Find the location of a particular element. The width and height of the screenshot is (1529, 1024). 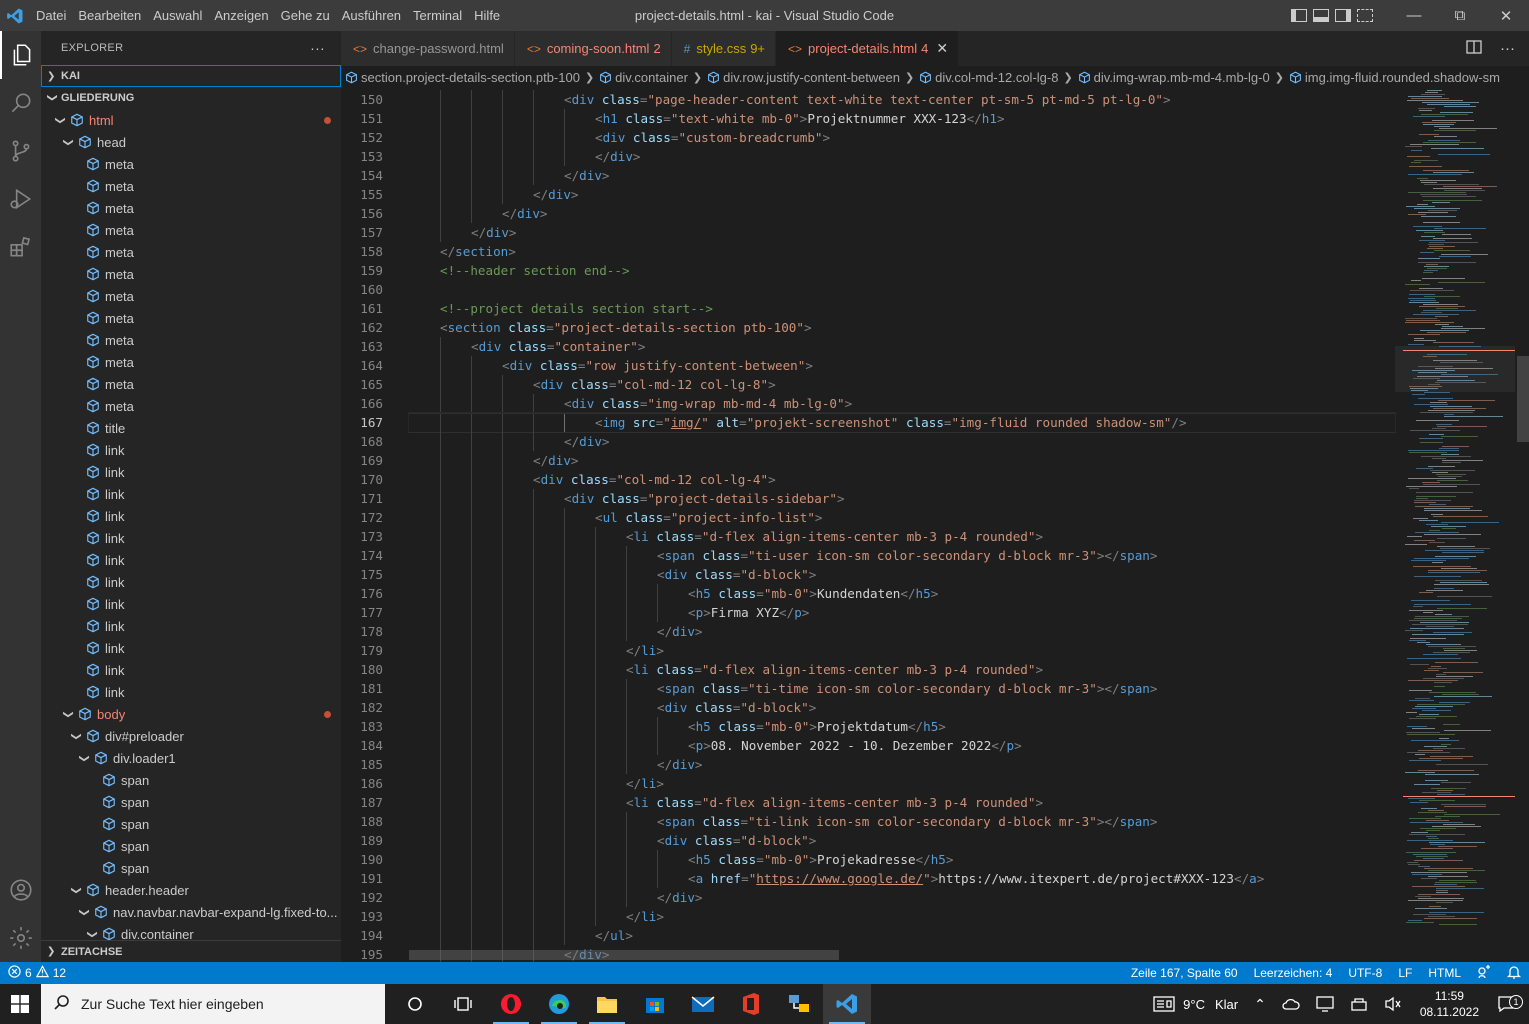

network-app-icon is located at coordinates (799, 1004).